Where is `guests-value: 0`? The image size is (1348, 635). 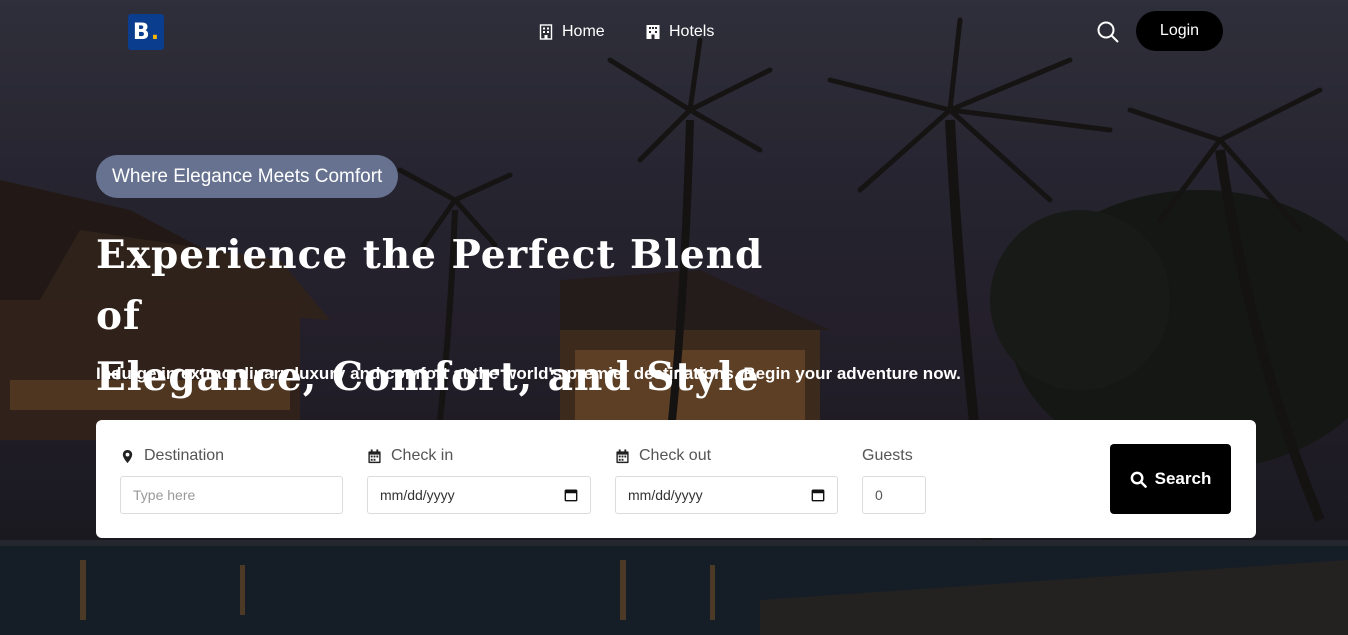 guests-value: 0 is located at coordinates (879, 495).